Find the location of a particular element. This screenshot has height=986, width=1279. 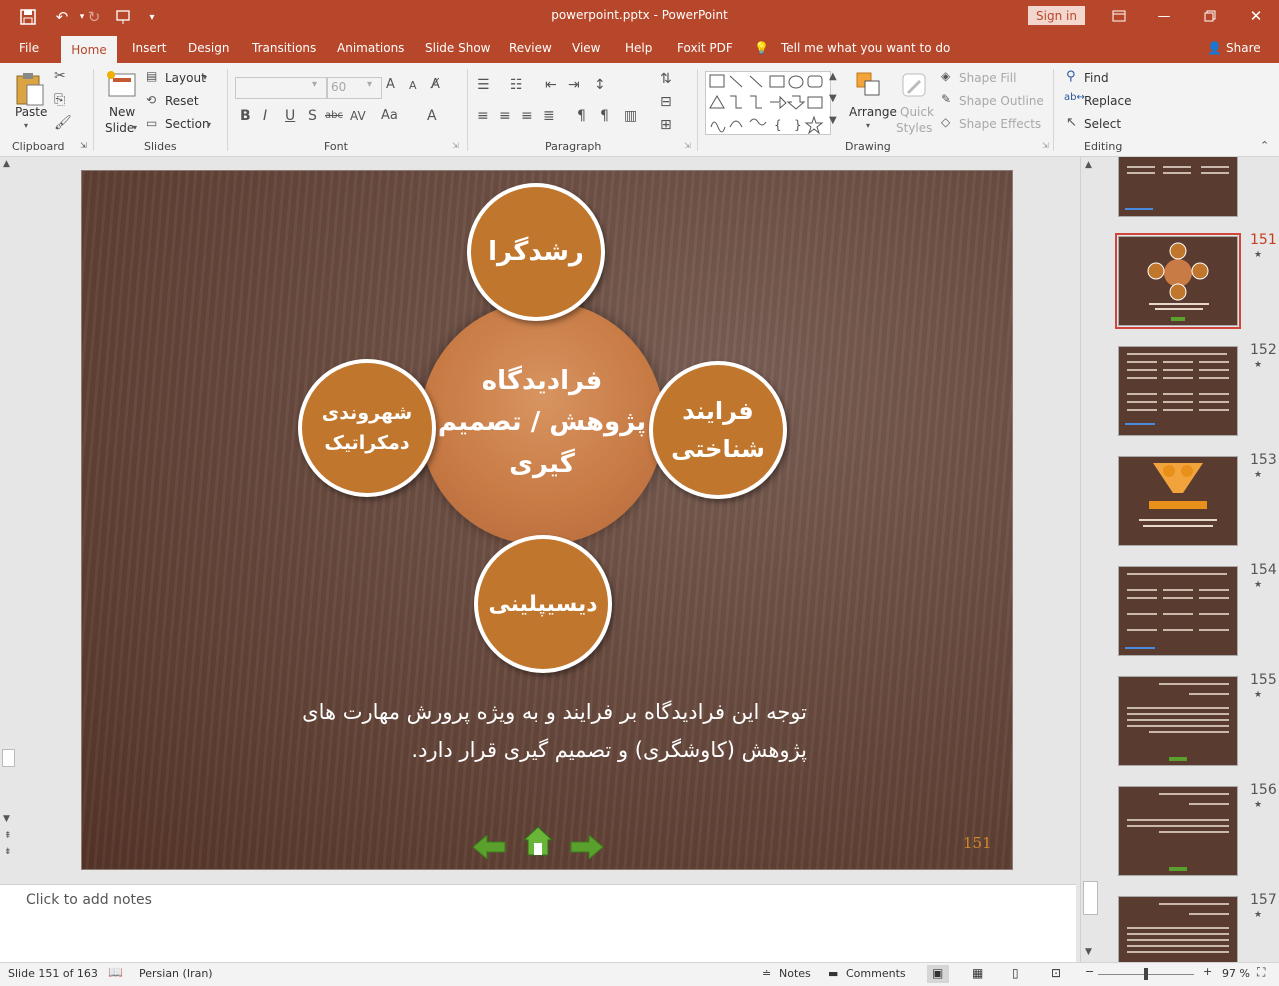

share-button: Share is located at coordinates (1243, 48).